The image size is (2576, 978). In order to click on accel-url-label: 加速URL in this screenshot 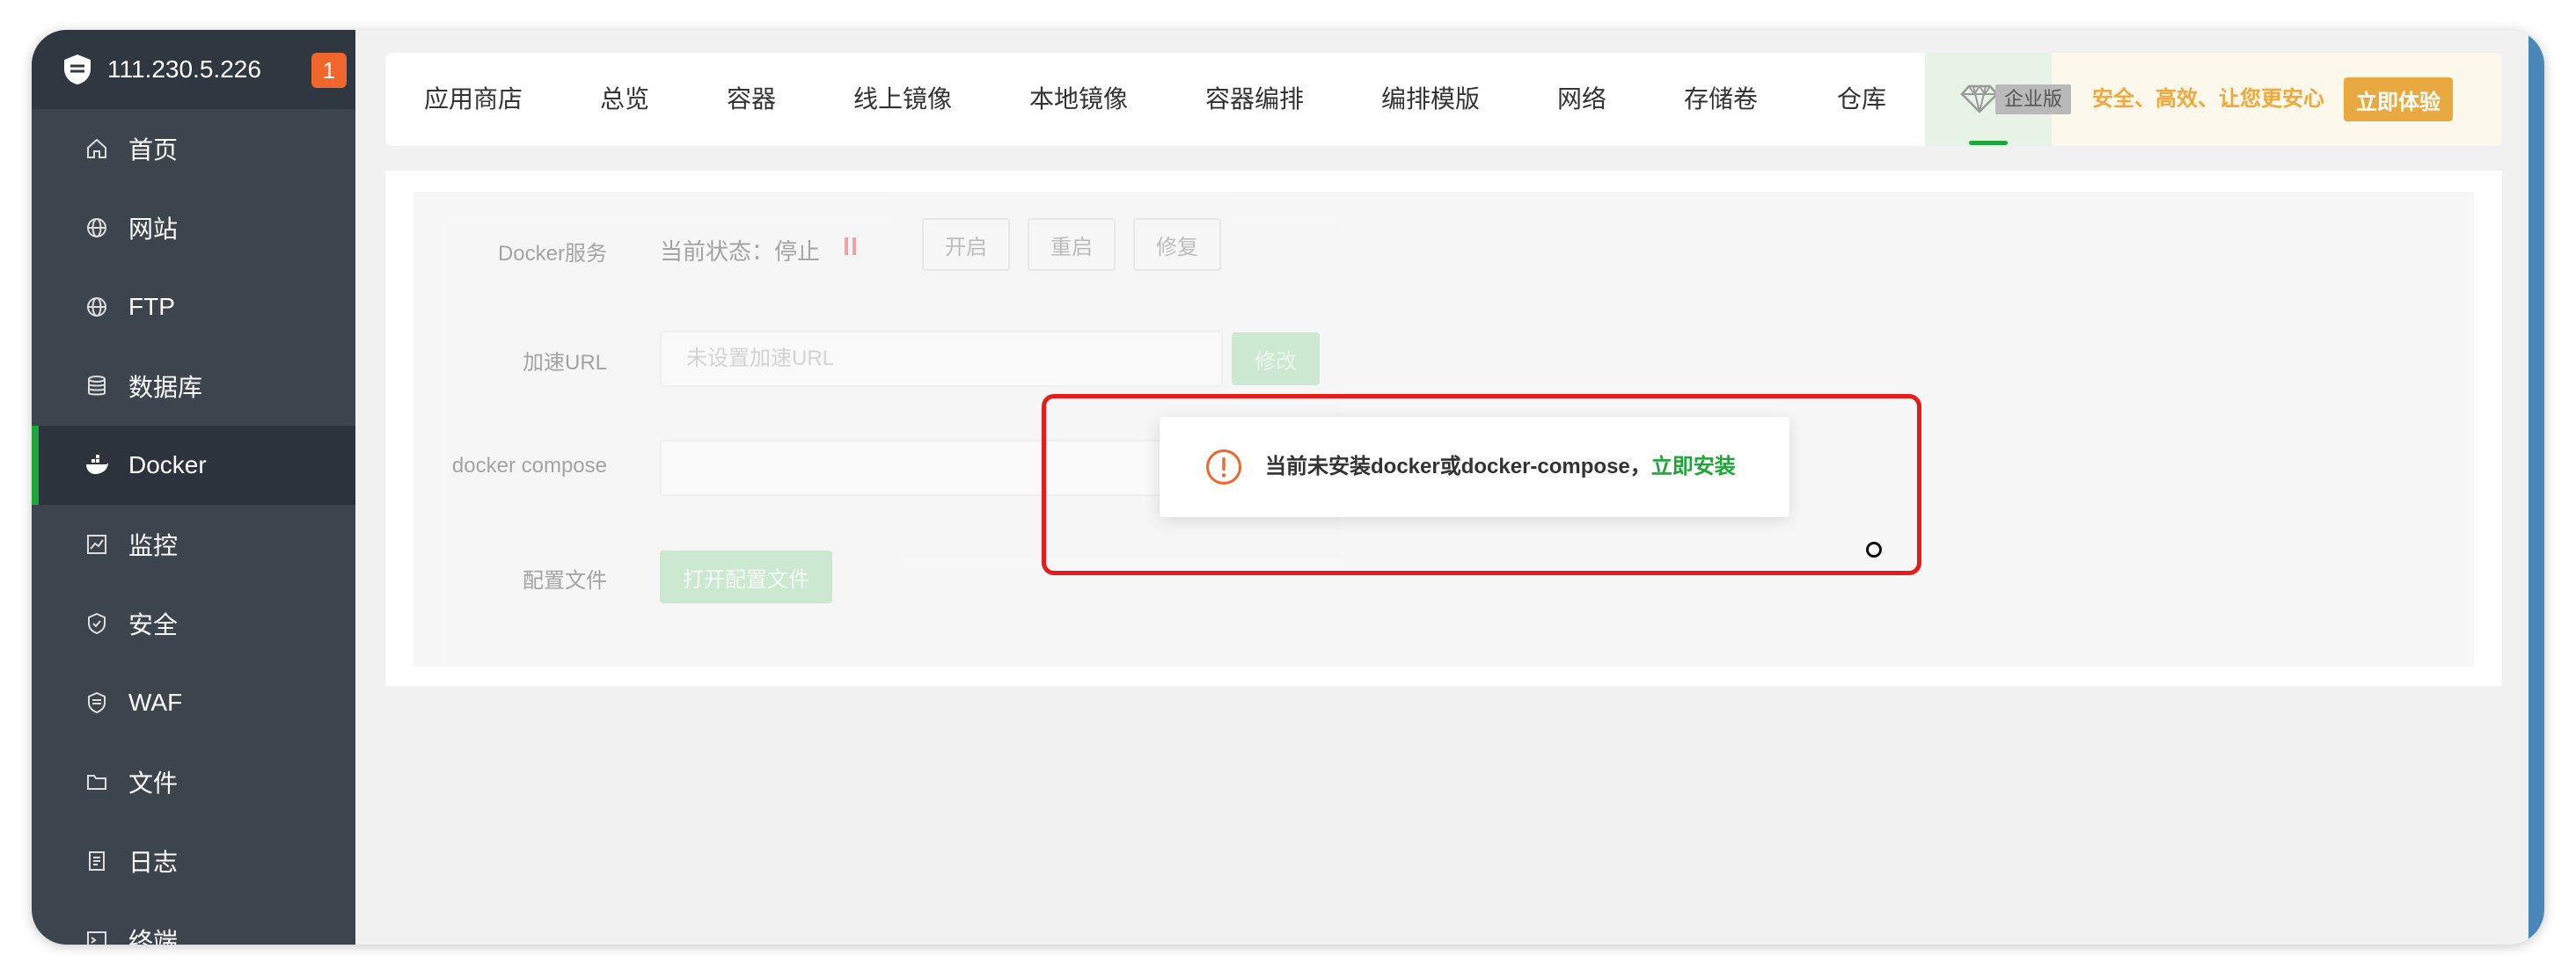, I will do `click(564, 363)`.